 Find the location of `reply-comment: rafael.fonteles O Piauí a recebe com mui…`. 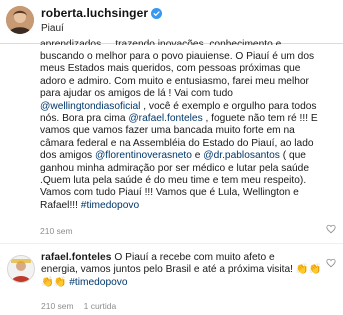

reply-comment: rafael.fonteles O Piauí a recebe com mui… is located at coordinates (182, 270).